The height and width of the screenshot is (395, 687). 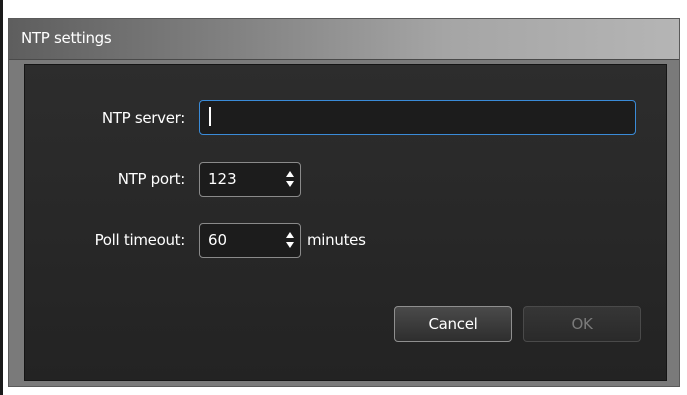 I want to click on ok-button: OK, so click(x=582, y=324).